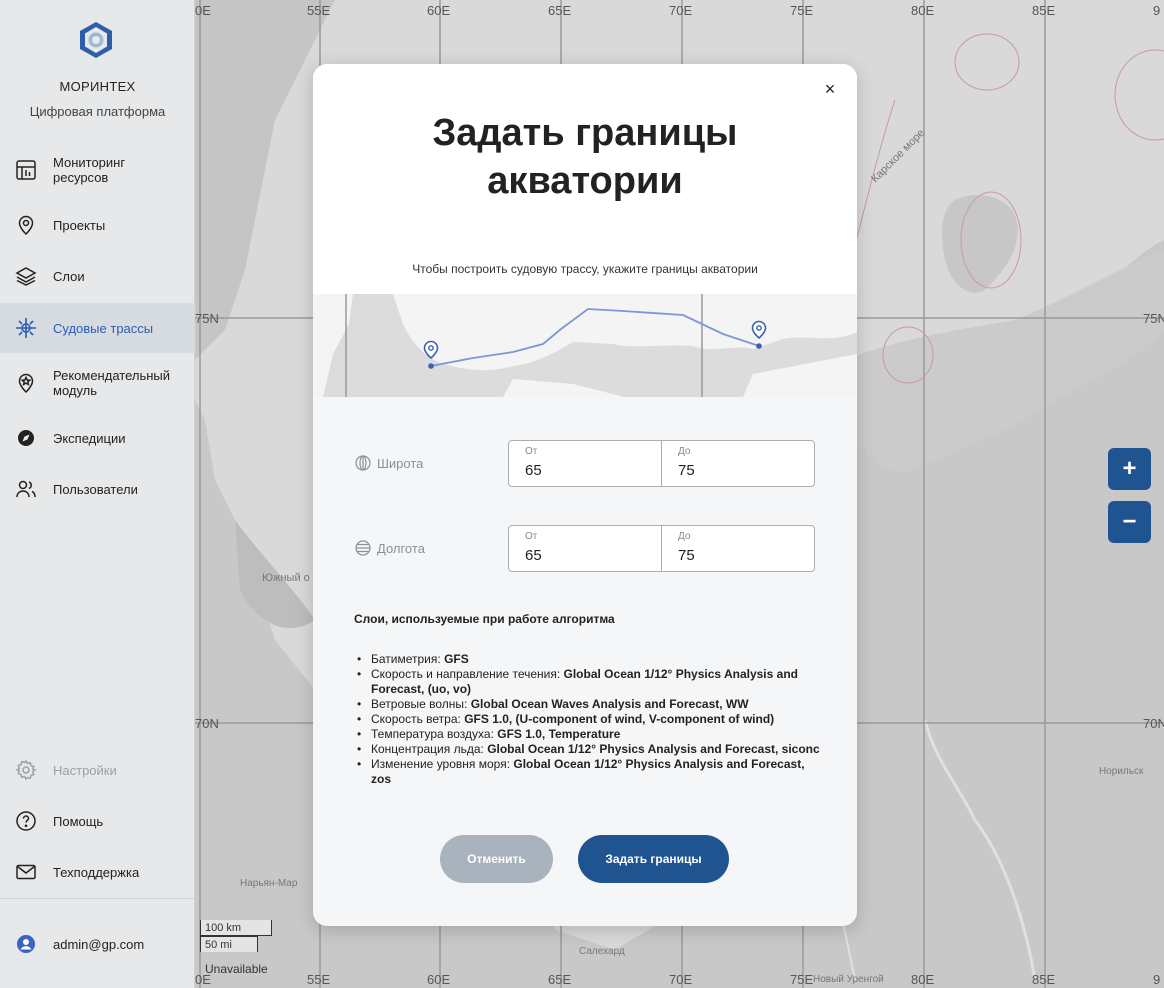  I want to click on scale-km: 100 km, so click(236, 928).